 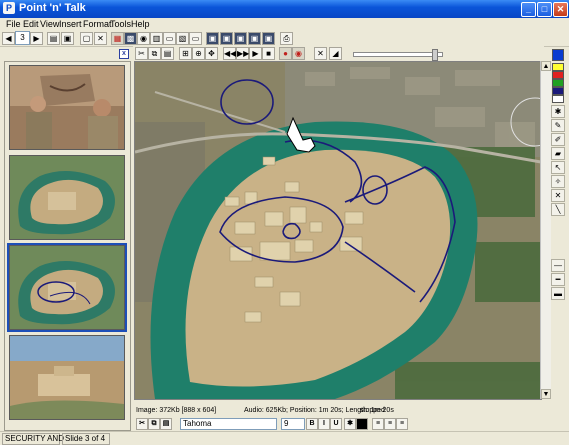 I want to click on rewind-icon: ◀◀, so click(x=229, y=53).